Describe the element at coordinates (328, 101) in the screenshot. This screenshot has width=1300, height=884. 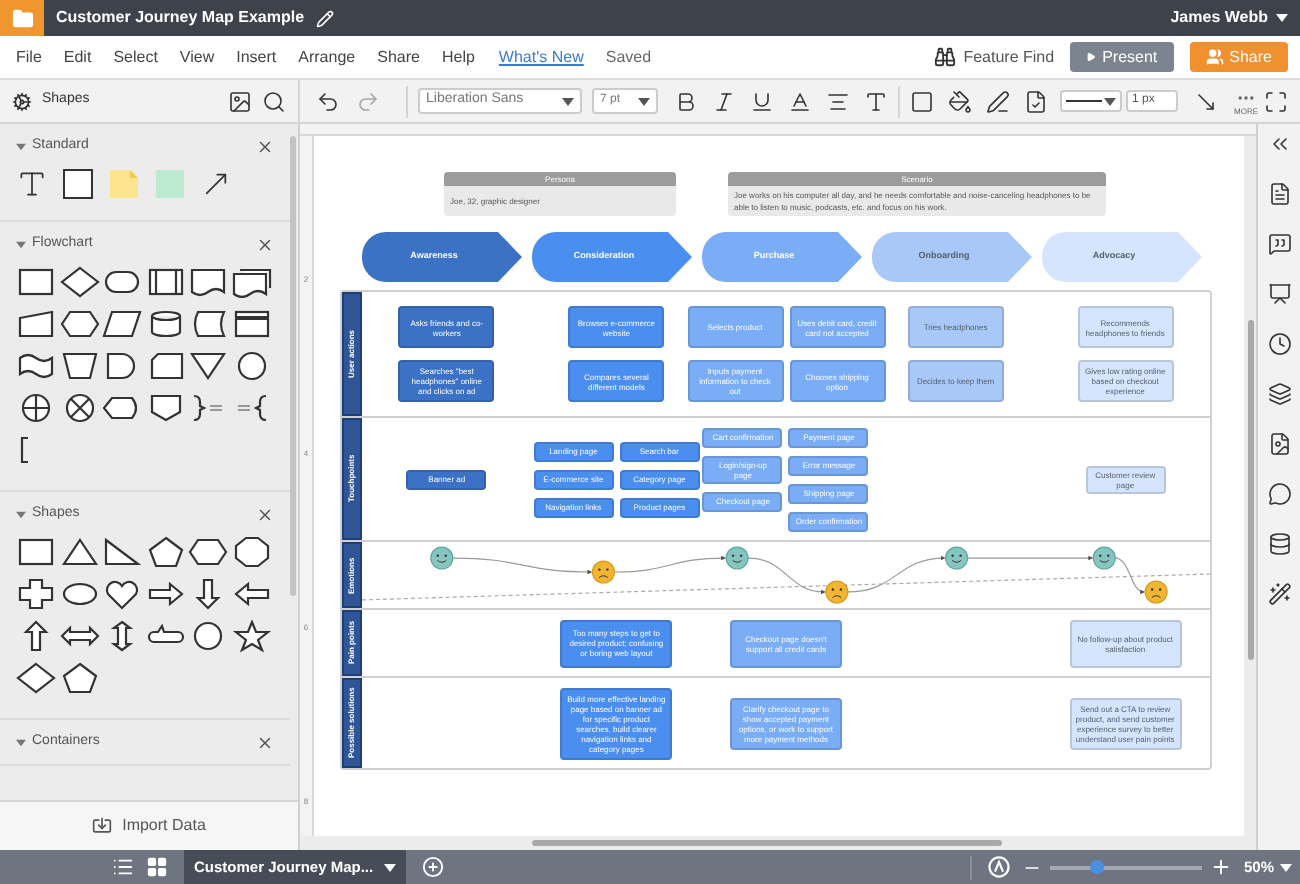
I see `undo-icon` at that location.